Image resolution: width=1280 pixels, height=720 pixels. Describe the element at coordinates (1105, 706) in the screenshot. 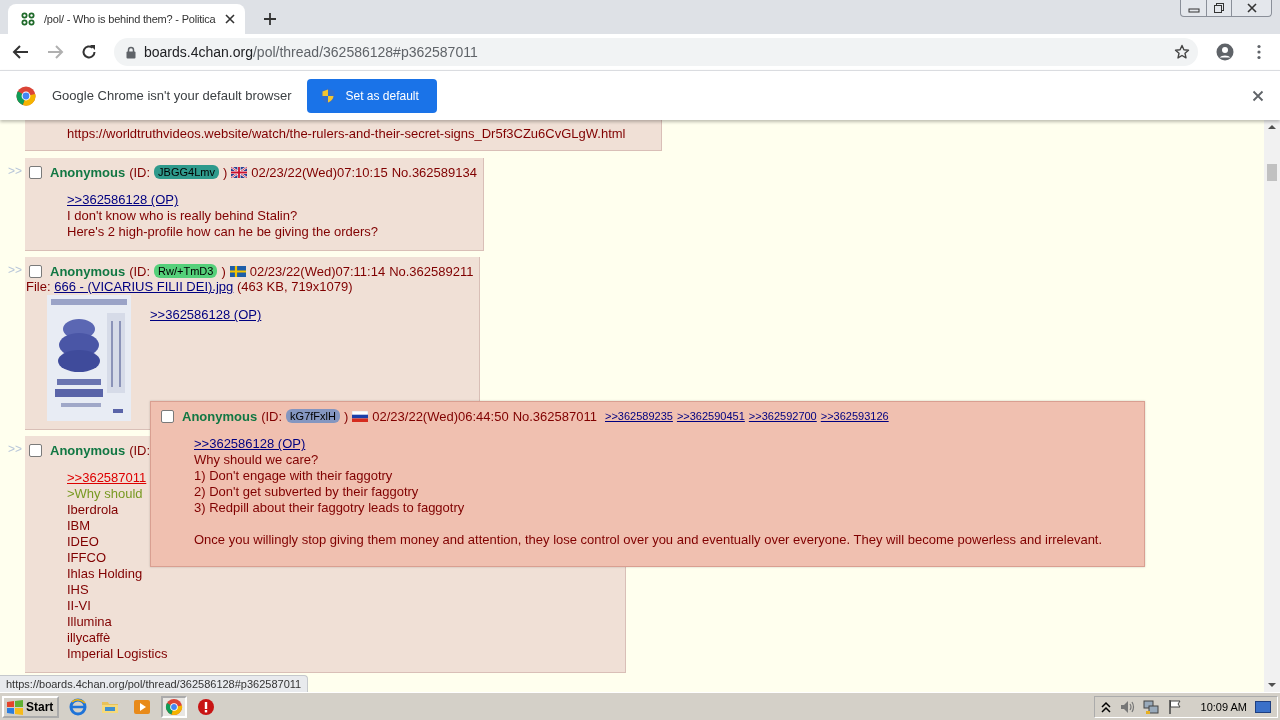

I see `chevron-up-icon` at that location.